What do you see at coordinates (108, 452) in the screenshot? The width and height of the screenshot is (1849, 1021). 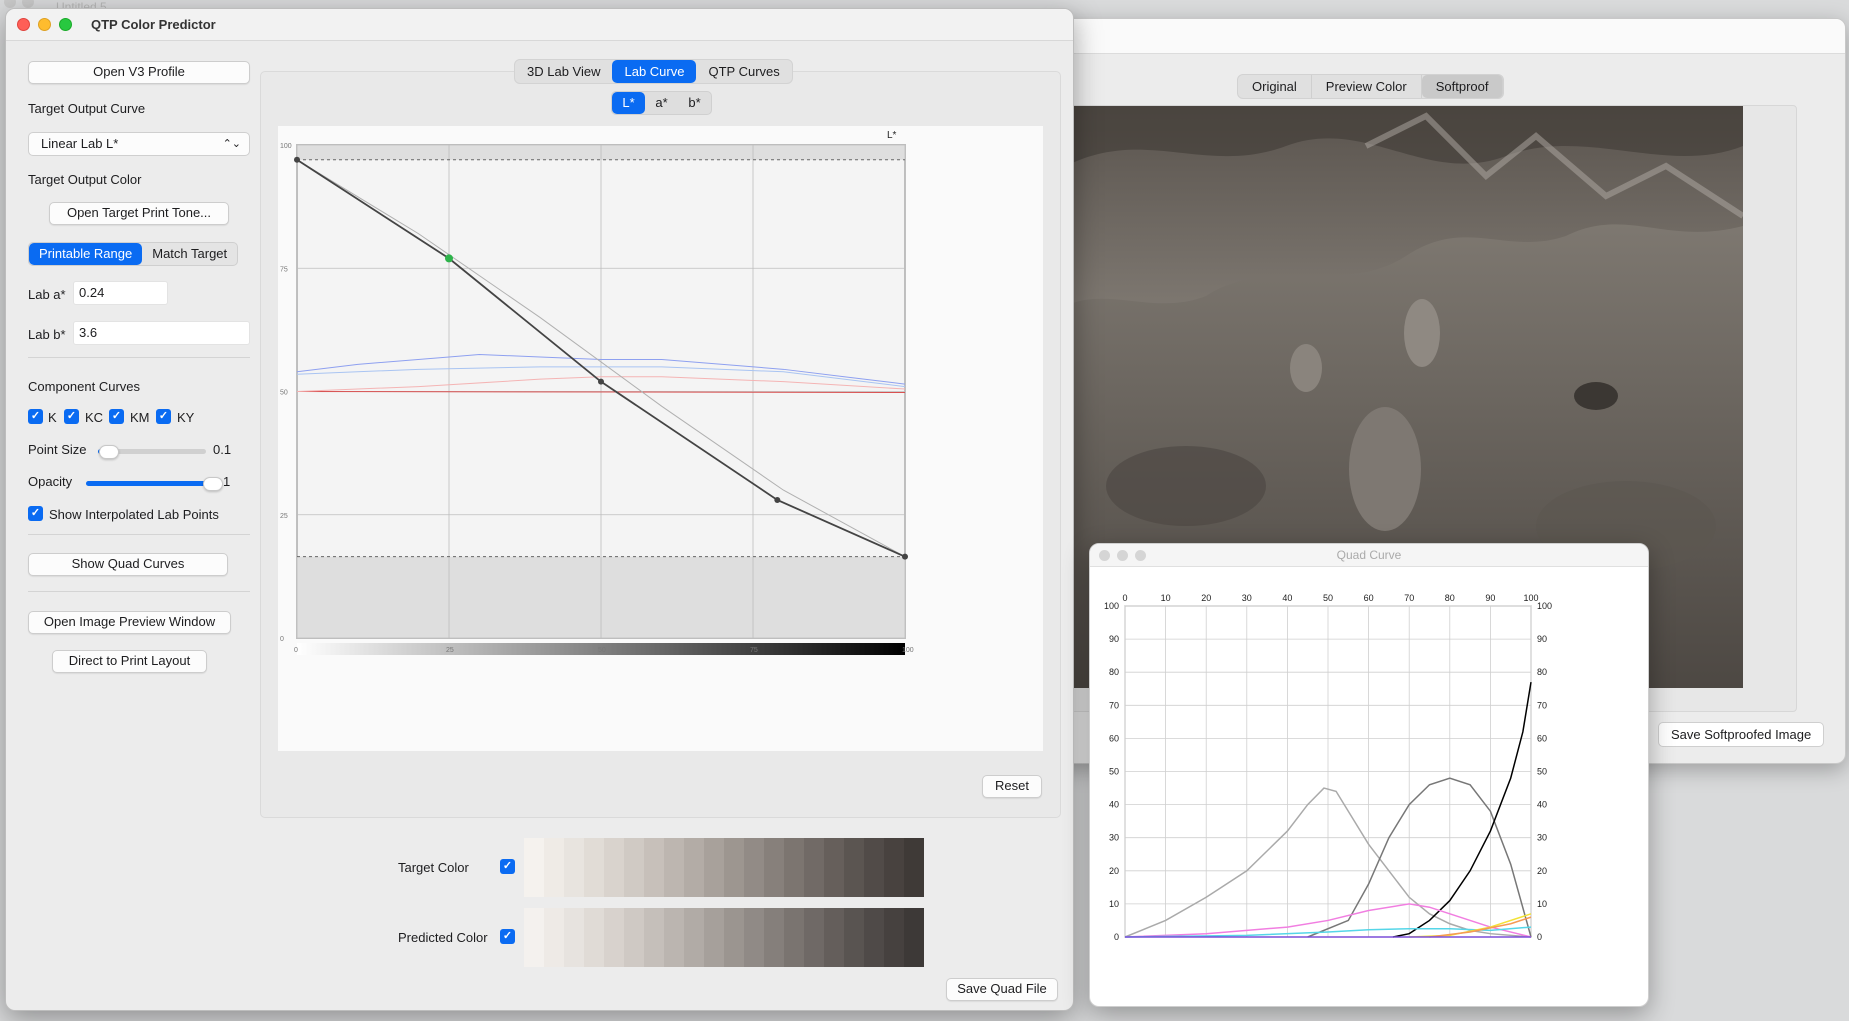 I see `point-size-slider-knob` at bounding box center [108, 452].